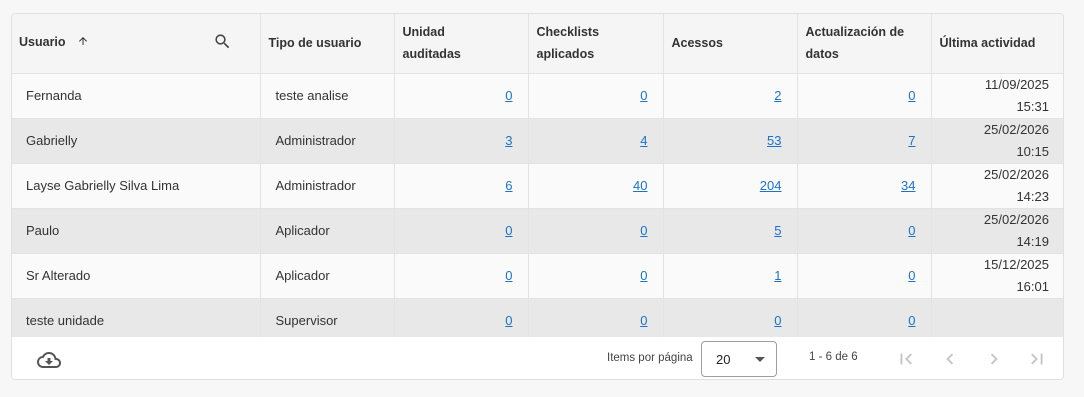  I want to click on activity-time: 15:31, so click(1032, 106).